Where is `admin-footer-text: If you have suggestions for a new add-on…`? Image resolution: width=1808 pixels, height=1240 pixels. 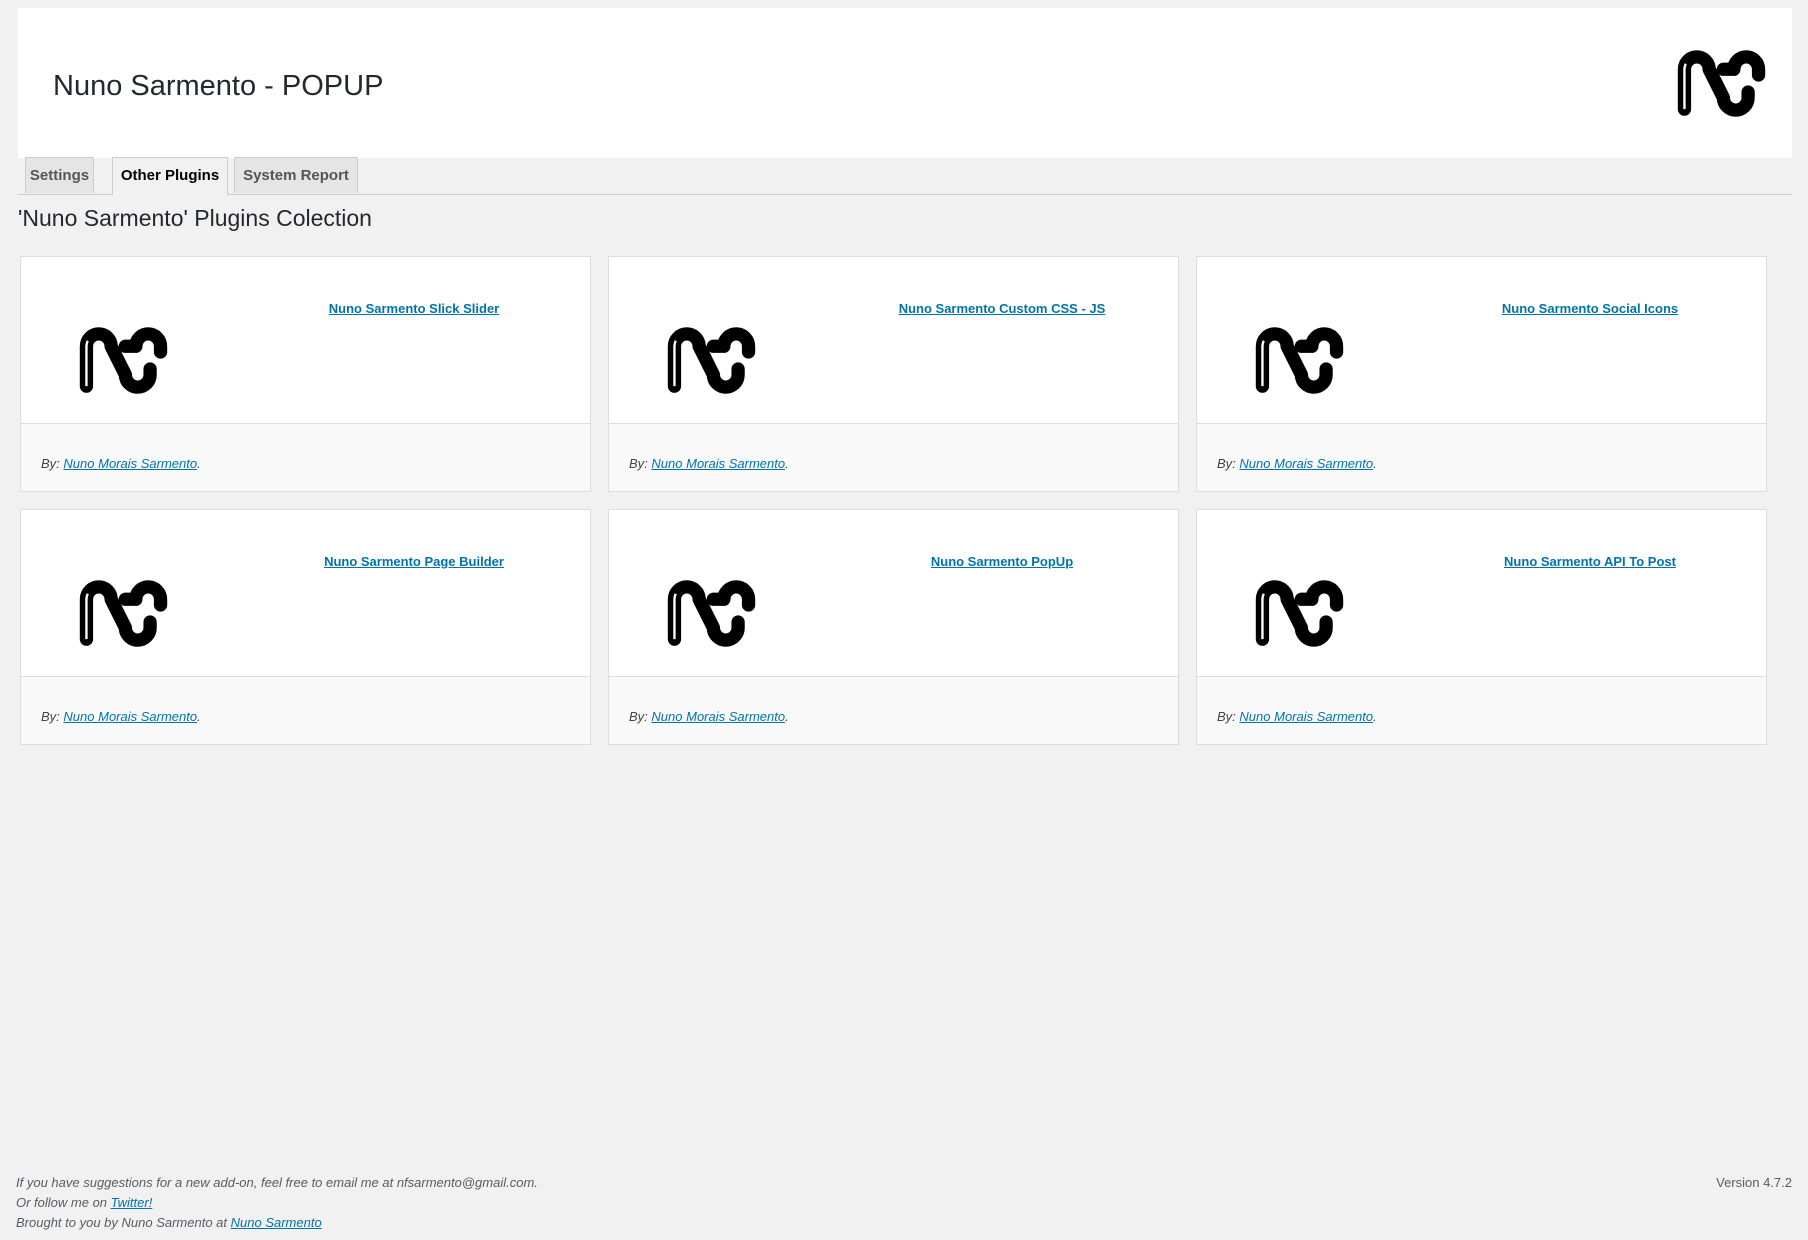
admin-footer-text: If you have suggestions for a new add-on… is located at coordinates (277, 1203).